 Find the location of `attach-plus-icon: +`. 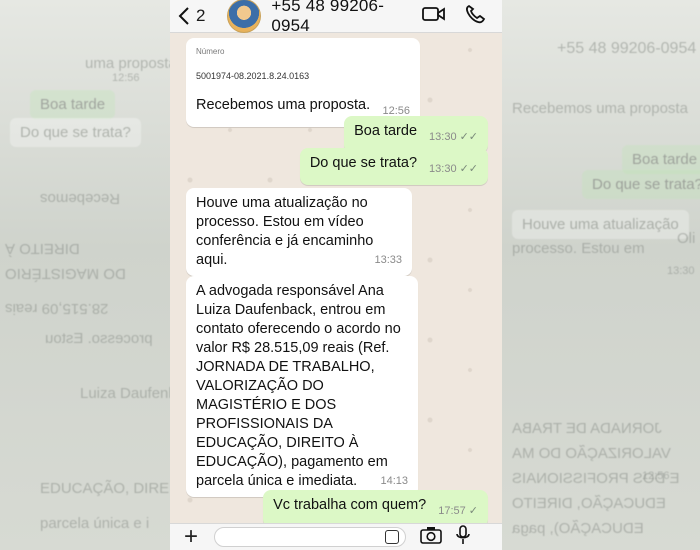

attach-plus-icon: + is located at coordinates (191, 536).